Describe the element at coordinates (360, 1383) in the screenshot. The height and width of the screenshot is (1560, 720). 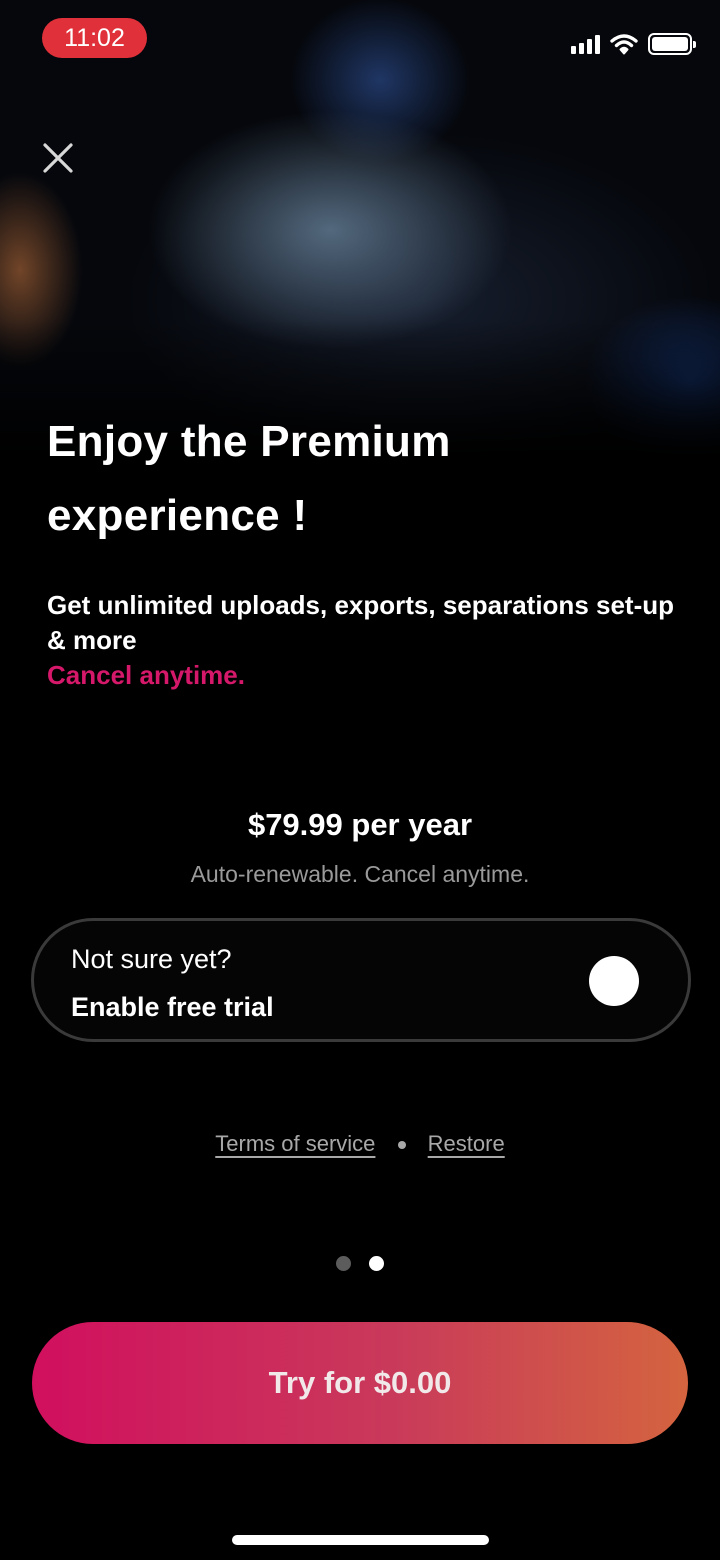
I see `try-button: Try for $0.00` at that location.